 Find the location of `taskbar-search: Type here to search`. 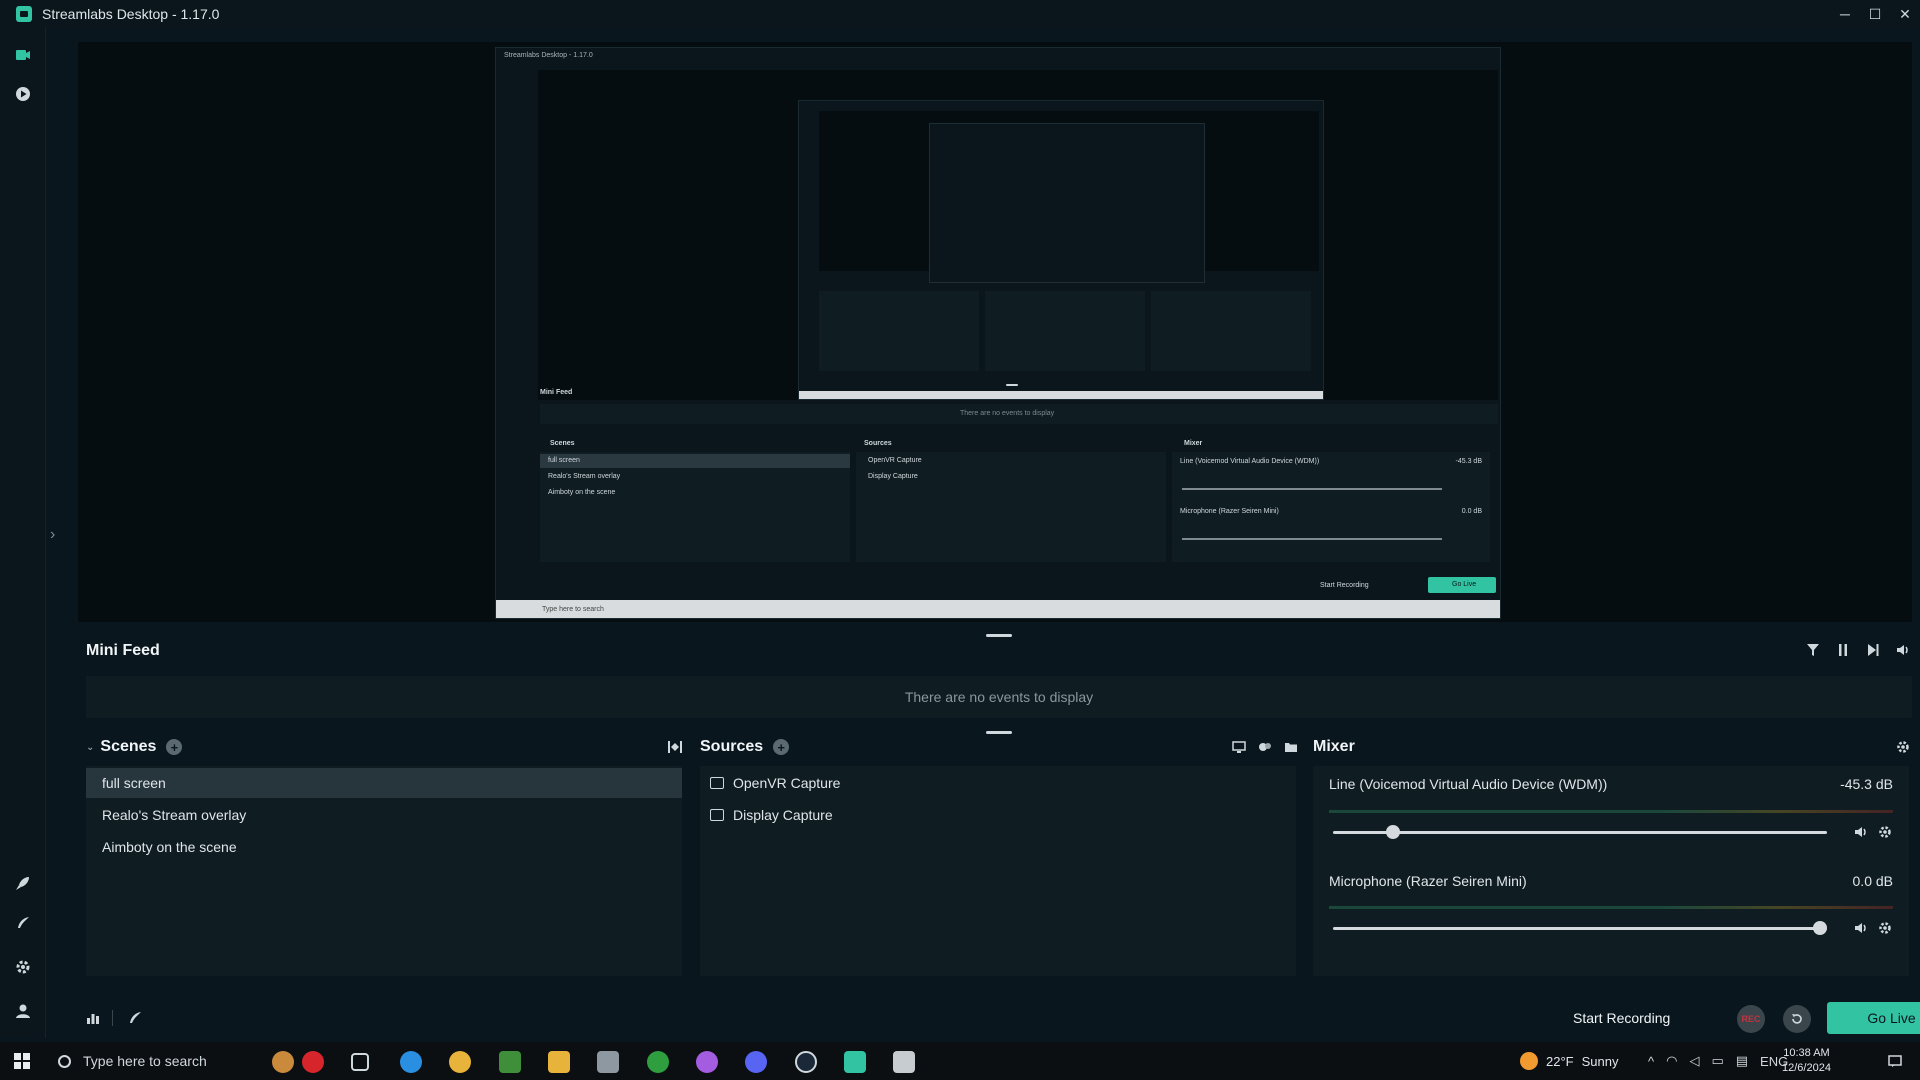

taskbar-search: Type here to search is located at coordinates (163, 1061).